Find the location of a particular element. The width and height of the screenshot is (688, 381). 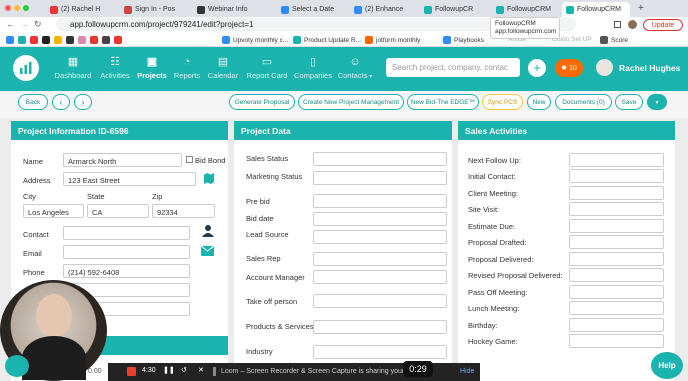

initial-contact-label: Initial Contact: is located at coordinates (492, 176).